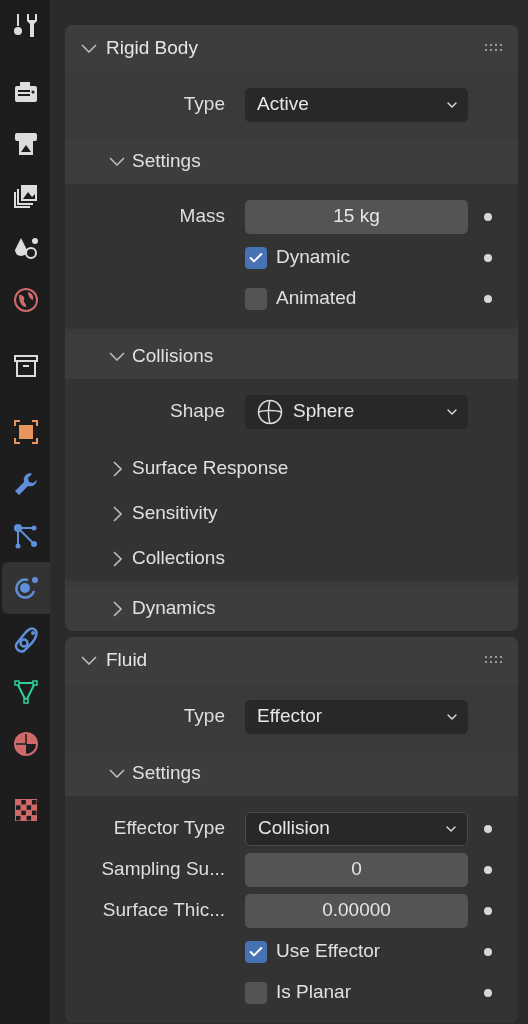 The height and width of the screenshot is (1024, 528). Describe the element at coordinates (356, 716) in the screenshot. I see `dropdown: Effector` at that location.